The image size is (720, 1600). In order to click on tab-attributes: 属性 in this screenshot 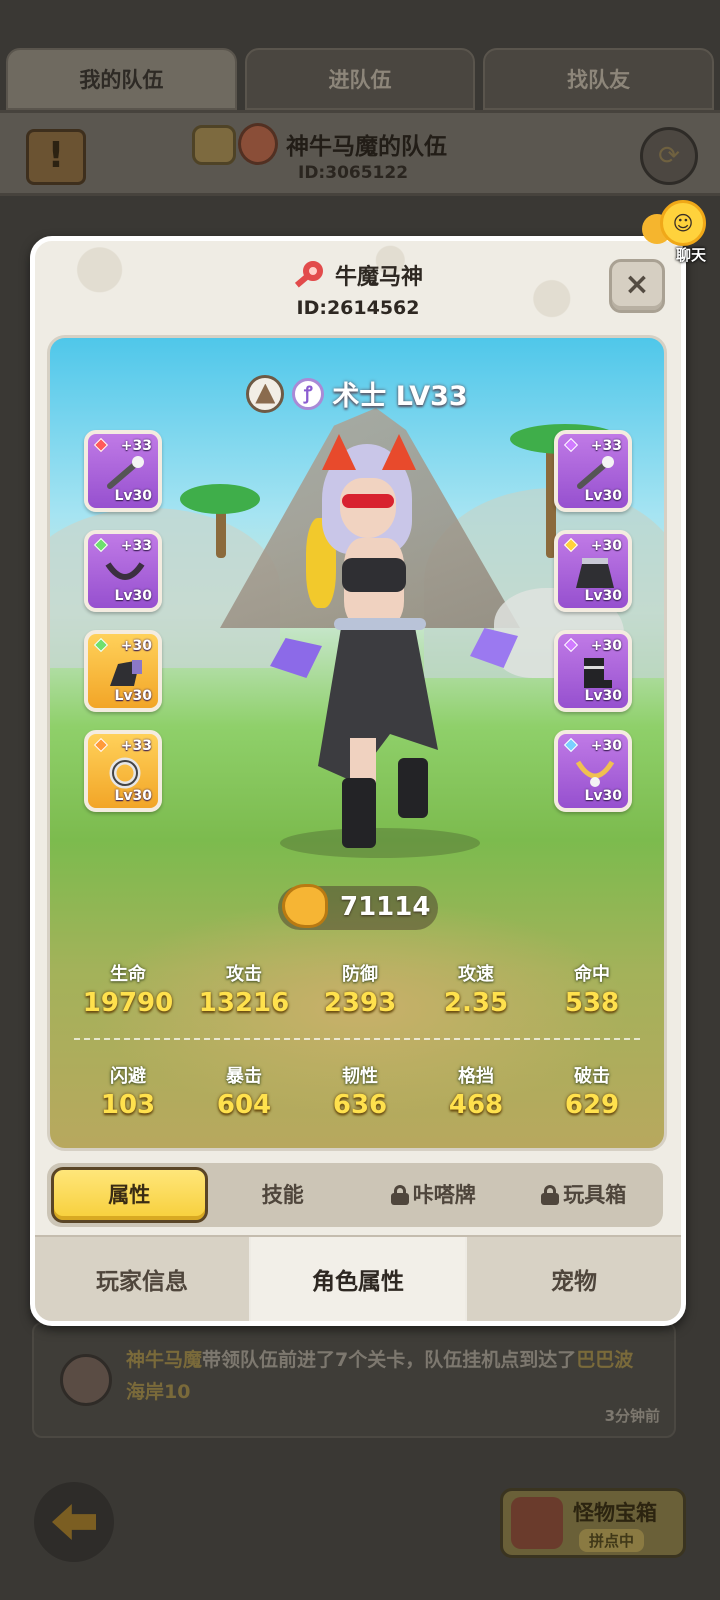, I will do `click(129, 1195)`.